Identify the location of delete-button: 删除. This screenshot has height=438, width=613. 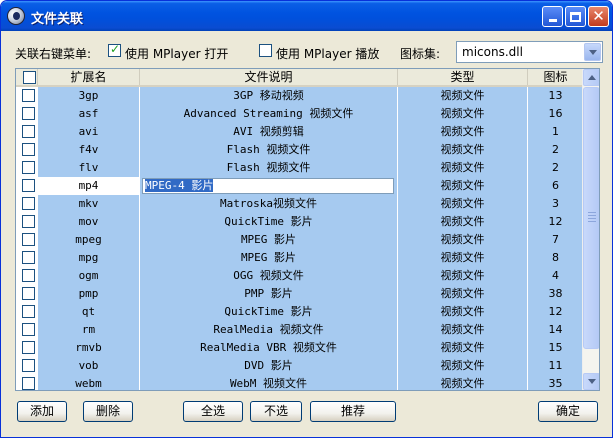
(108, 411).